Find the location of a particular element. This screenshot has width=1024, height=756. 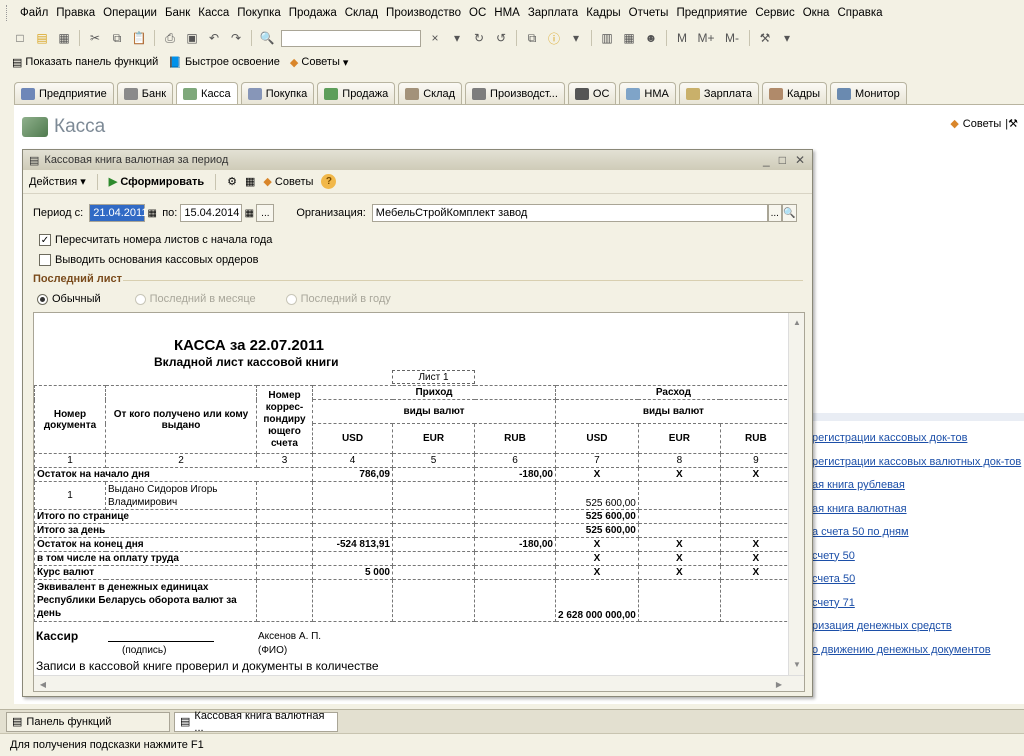

users-icon: ☻ is located at coordinates (651, 38).